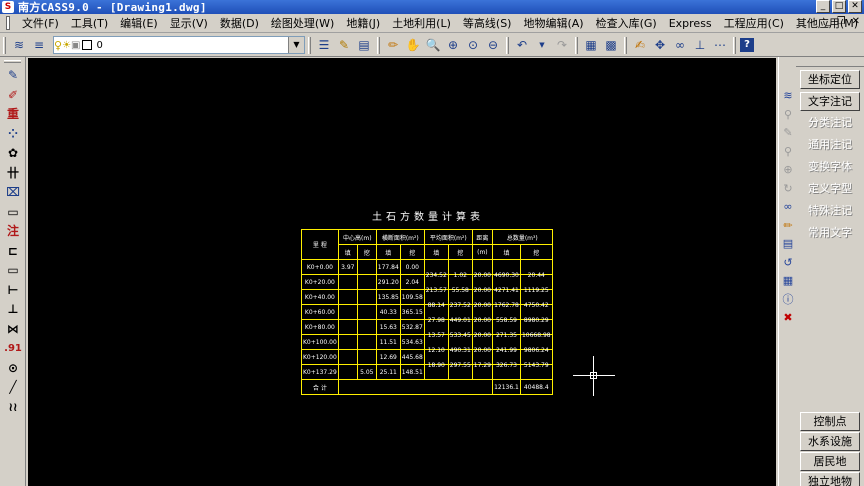 The height and width of the screenshot is (486, 864). What do you see at coordinates (830, 79) in the screenshot?
I see `panel-coordinate-locate: 坐标定位` at bounding box center [830, 79].